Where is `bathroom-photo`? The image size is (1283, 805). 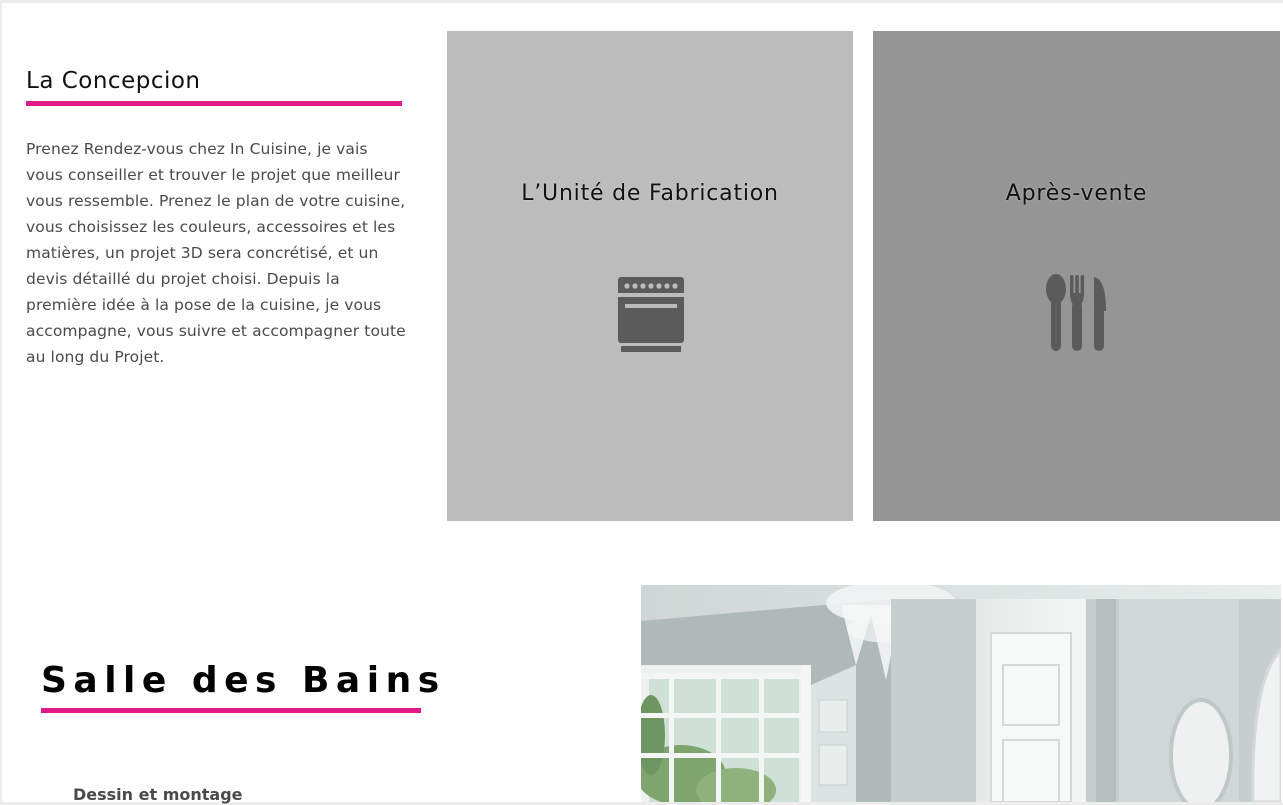
bathroom-photo is located at coordinates (961, 693).